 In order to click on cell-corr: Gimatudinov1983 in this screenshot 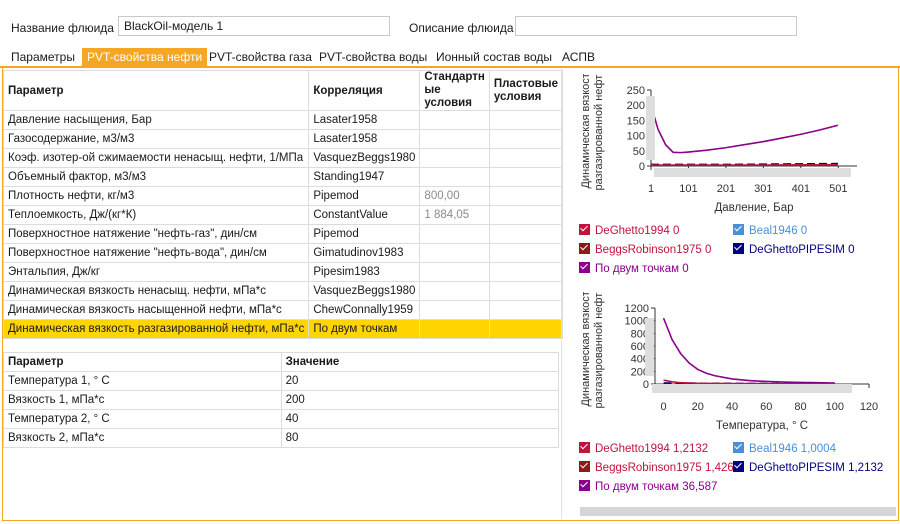, I will do `click(364, 253)`.